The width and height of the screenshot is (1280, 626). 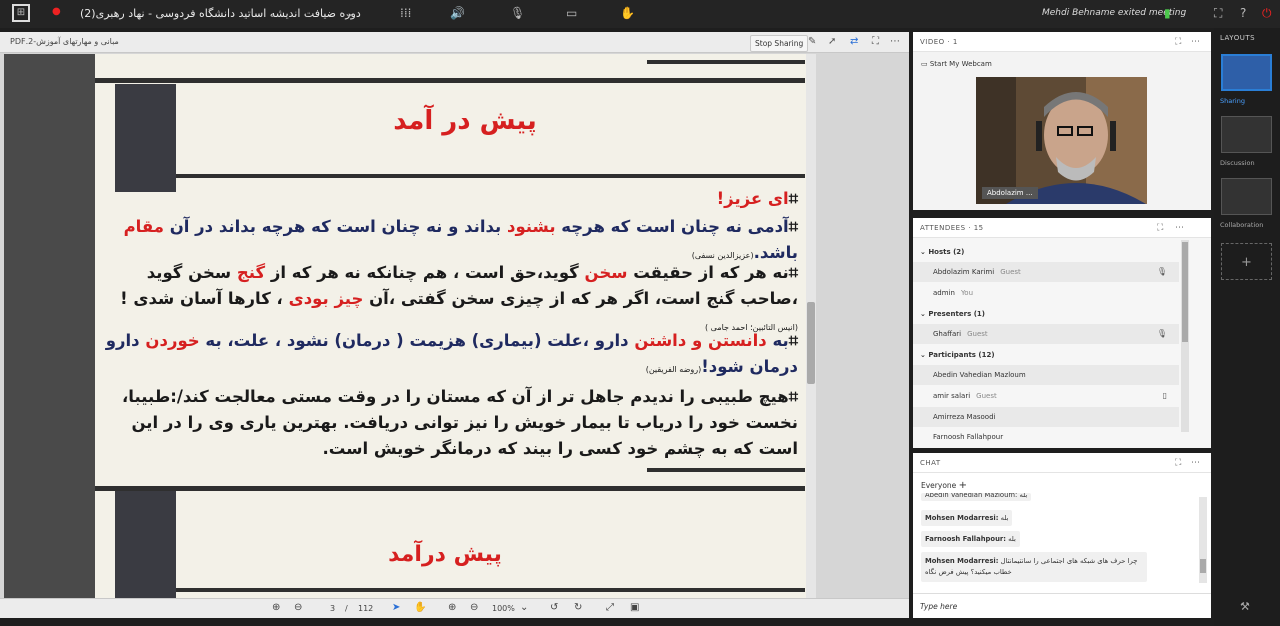 What do you see at coordinates (722, 255) in the screenshot?
I see `source-text: (عزیزالدین نسفی)` at bounding box center [722, 255].